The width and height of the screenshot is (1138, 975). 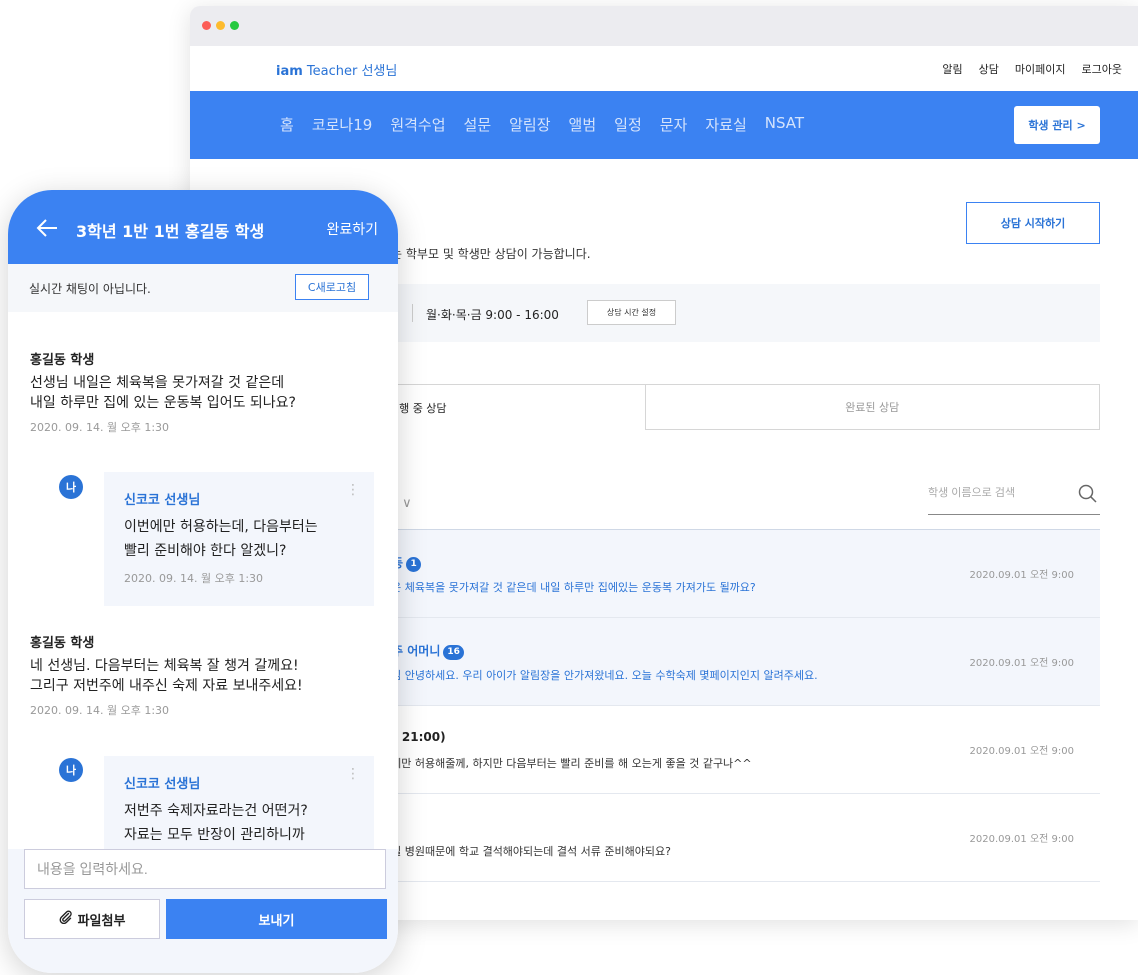 What do you see at coordinates (1088, 496) in the screenshot?
I see `search-icon` at bounding box center [1088, 496].